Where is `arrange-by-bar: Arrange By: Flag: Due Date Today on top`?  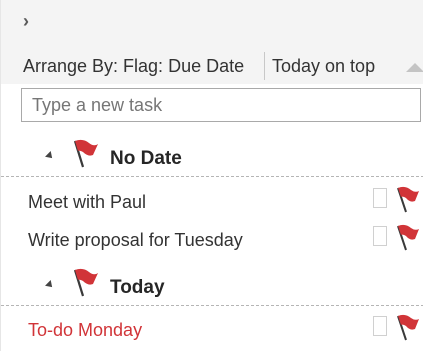 arrange-by-bar: Arrange By: Flag: Due Date Today on top is located at coordinates (212, 65).